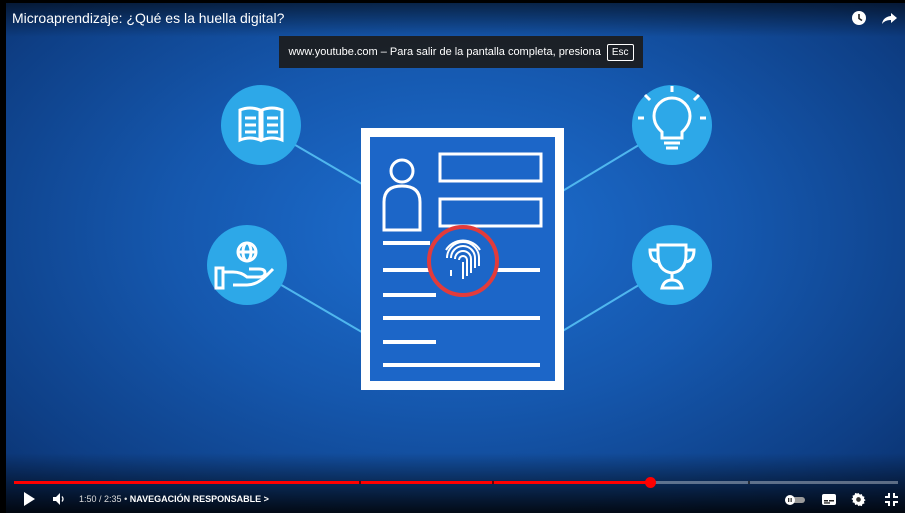  I want to click on globe-hand-icon, so click(247, 265).